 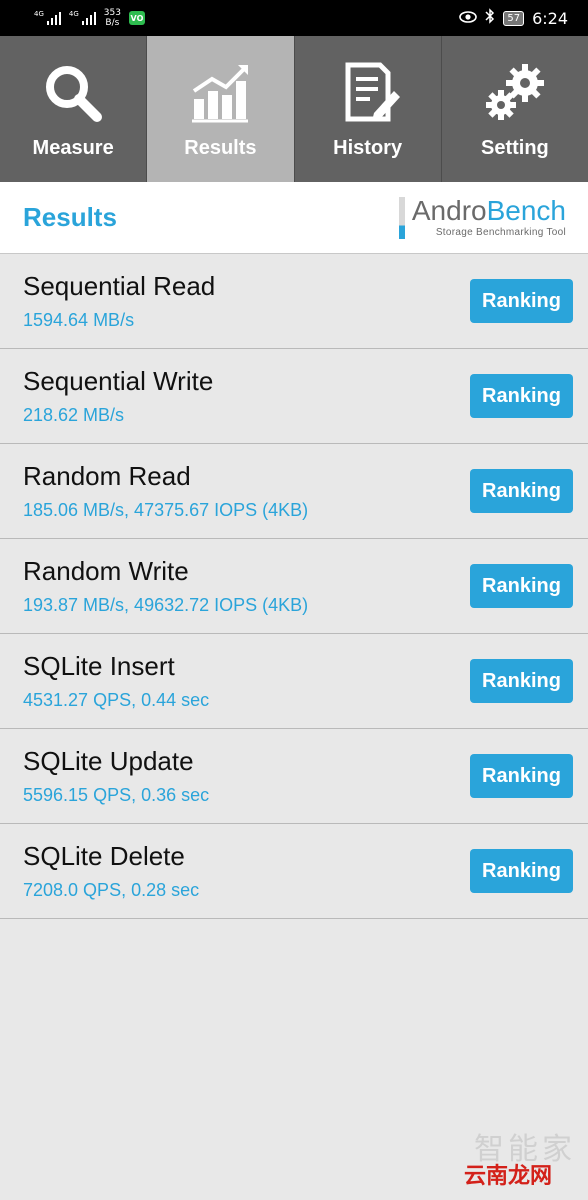 I want to click on tab-label: Measure, so click(x=73, y=148).